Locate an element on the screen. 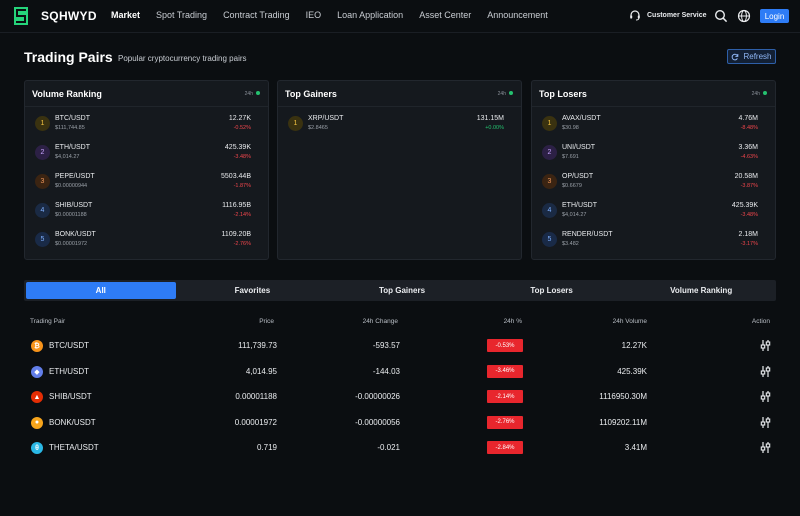  tab-volume-ranking: Volume Ranking is located at coordinates (701, 290).